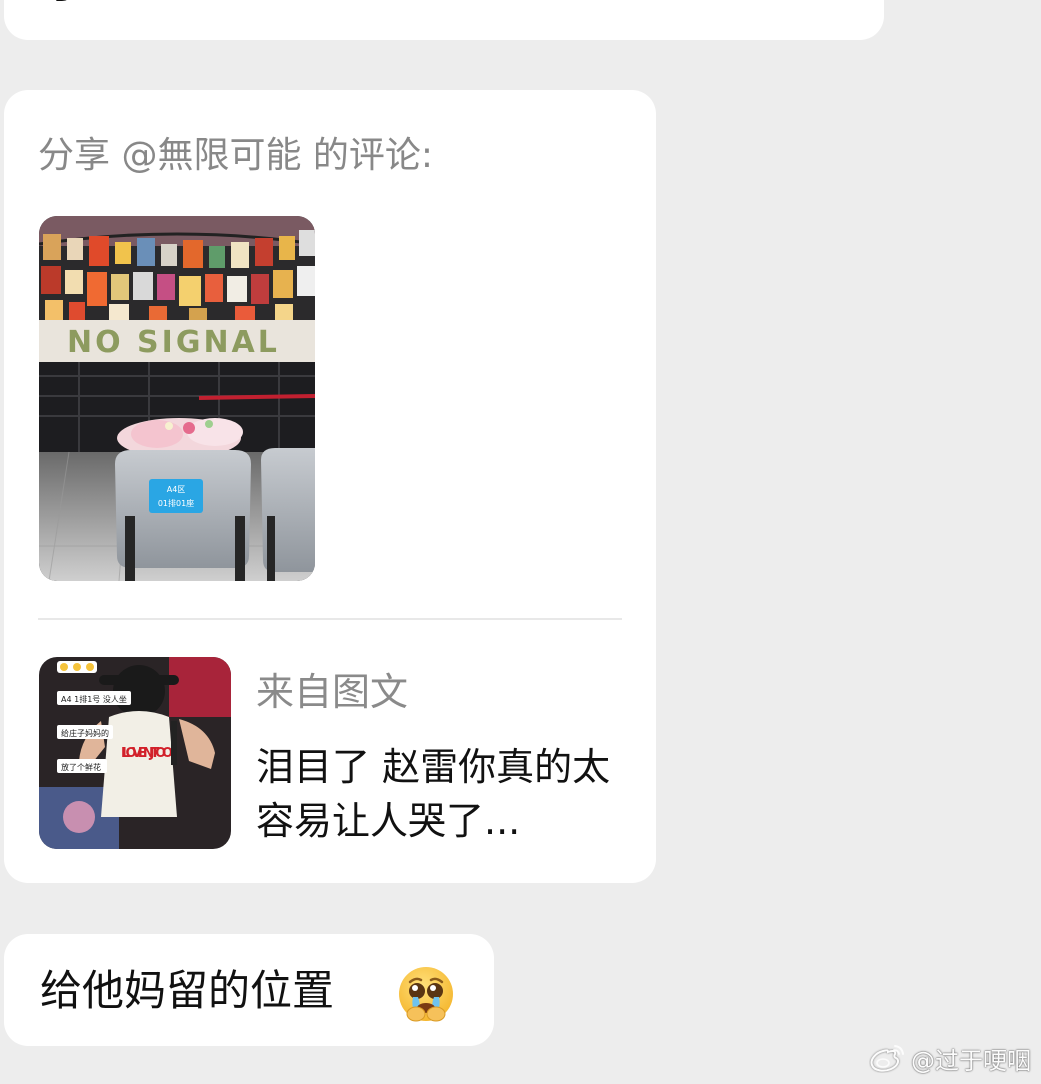 The width and height of the screenshot is (1041, 1084). I want to click on message-text: 给他妈留的位置, so click(187, 990).